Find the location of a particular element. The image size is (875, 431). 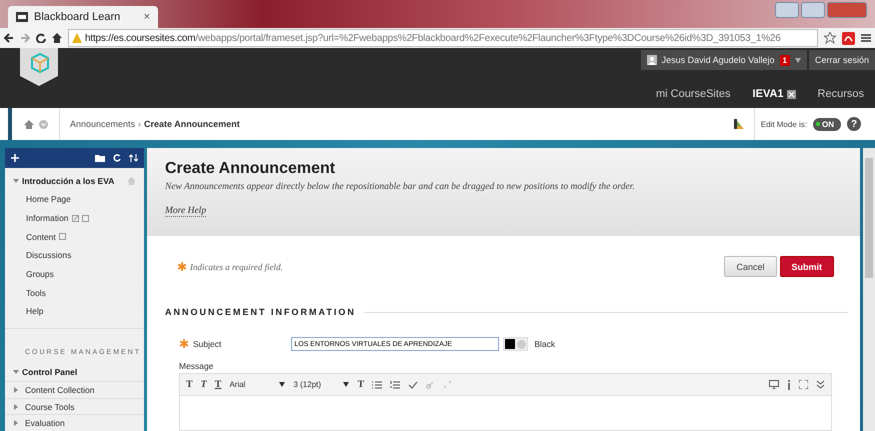

url-text: https://es.coursesites.com/webapps/portal/frameset.jsp?url=%2Fwebapps%2Fblackboard%2Fexecute%2Flauncher%3Ftype%3DCourse%26id%3D_391053_1%26 is located at coordinates (433, 38).